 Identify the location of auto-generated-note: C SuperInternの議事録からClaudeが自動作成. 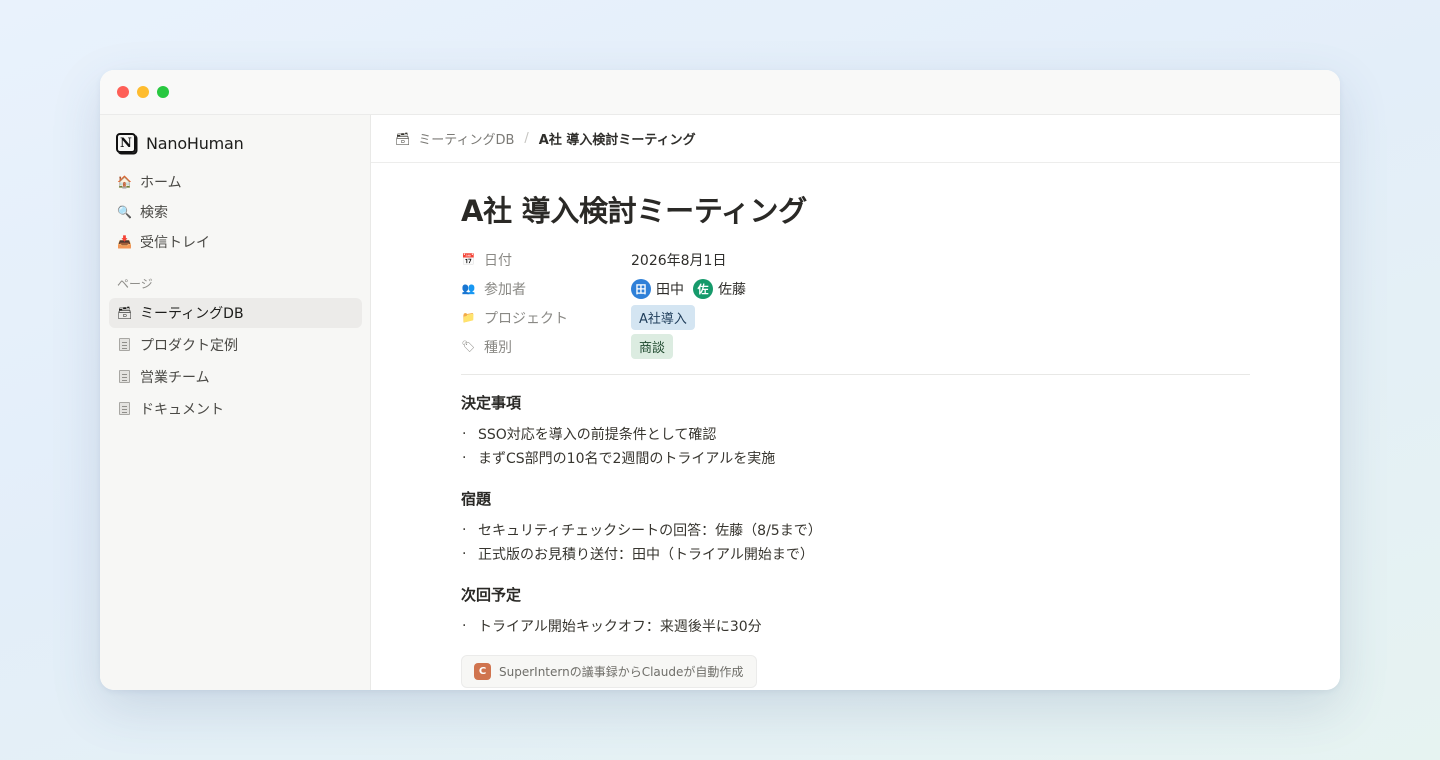
(609, 671).